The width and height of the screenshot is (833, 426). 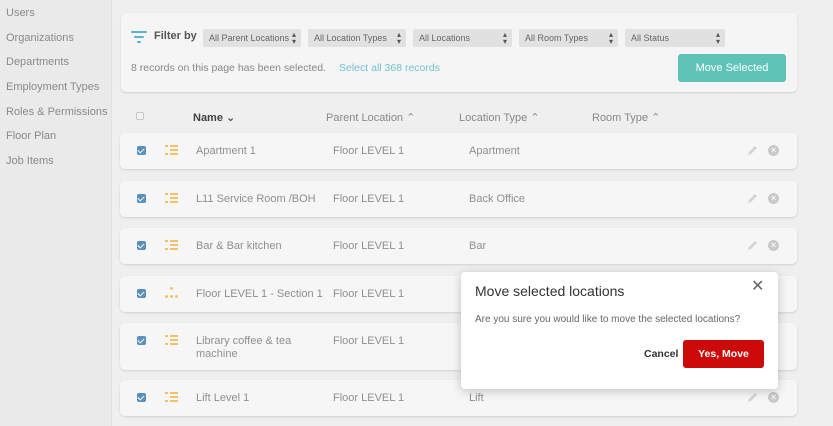 What do you see at coordinates (497, 199) in the screenshot?
I see `row-location-type: Back Office` at bounding box center [497, 199].